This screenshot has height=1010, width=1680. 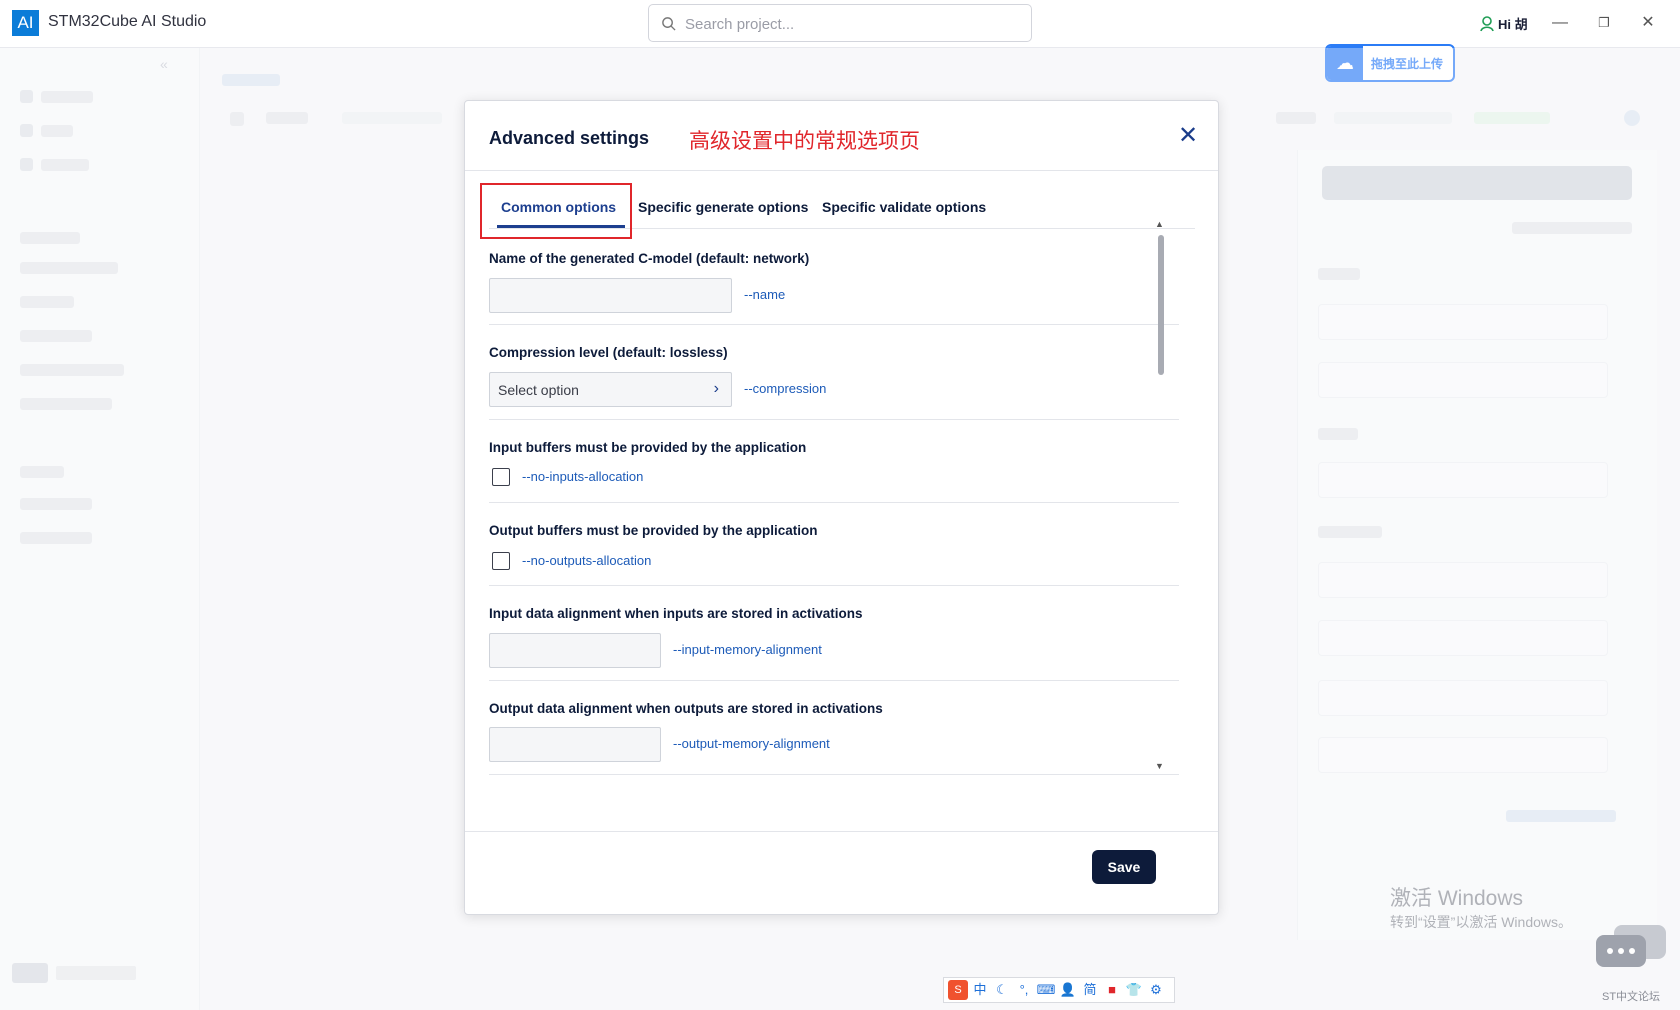 What do you see at coordinates (1002, 990) in the screenshot?
I see `moon-icon: ☾` at bounding box center [1002, 990].